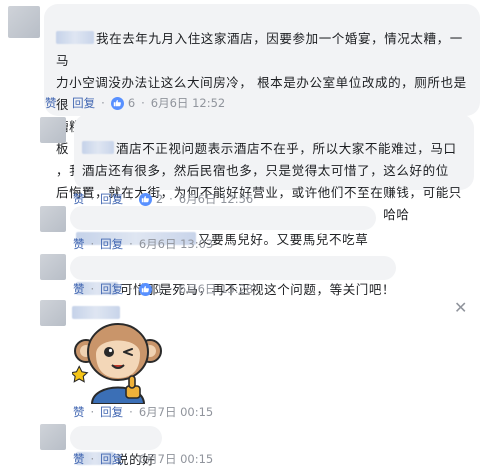 The image size is (484, 471). Describe the element at coordinates (117, 363) in the screenshot. I see `monkey-thumbs-up-sticker` at that location.